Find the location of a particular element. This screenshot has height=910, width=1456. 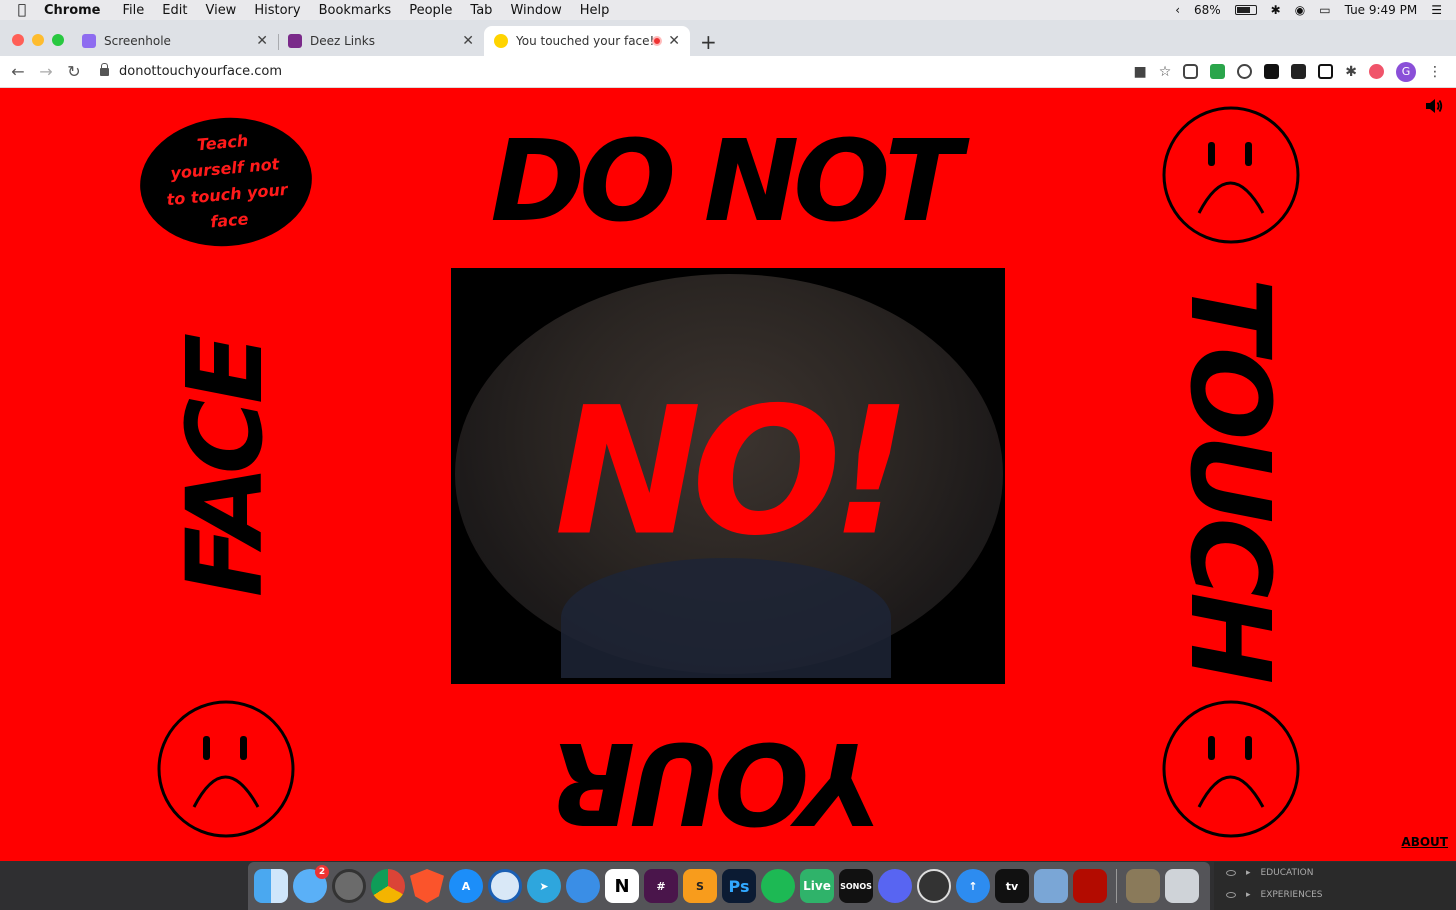

extensions-area: ■ ☆ ✱ G ⋮ is located at coordinates (1294, 71).